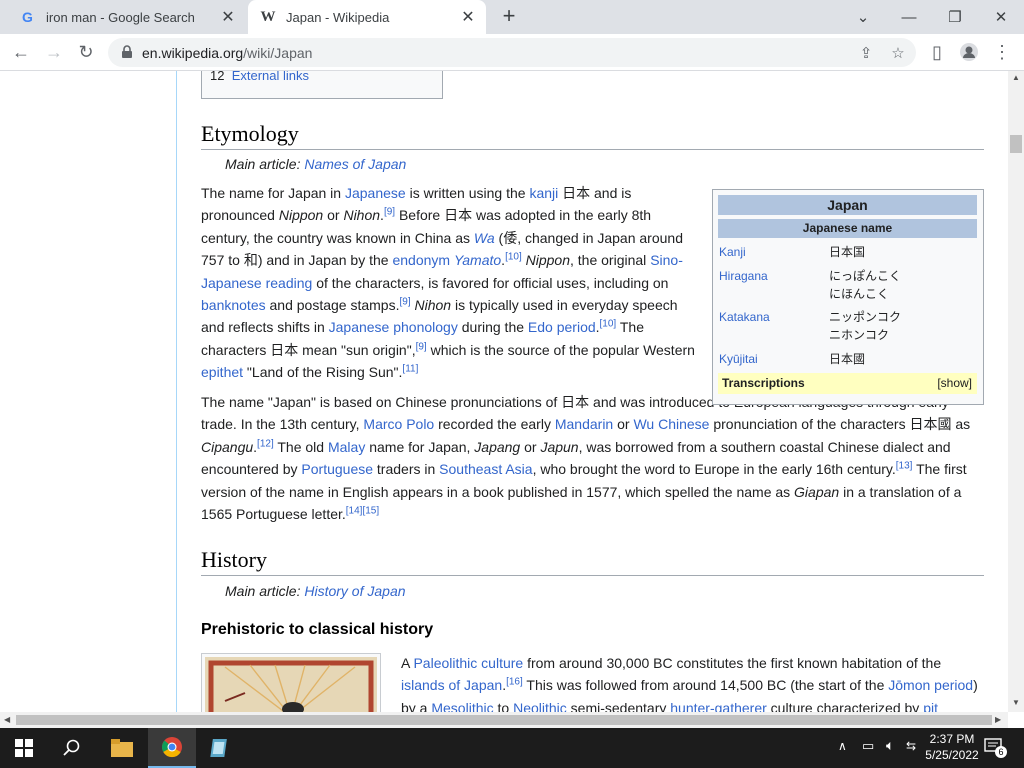 Image resolution: width=1024 pixels, height=768 pixels. I want to click on windows-start-icon, so click(24, 748).